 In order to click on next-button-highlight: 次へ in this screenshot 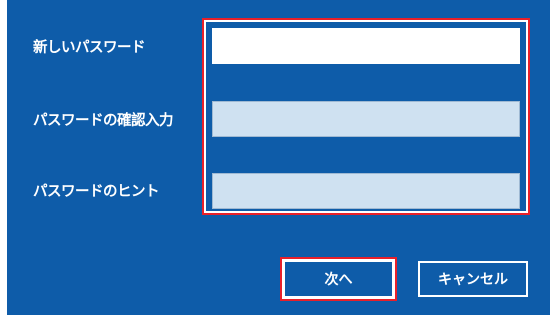, I will do `click(338, 279)`.